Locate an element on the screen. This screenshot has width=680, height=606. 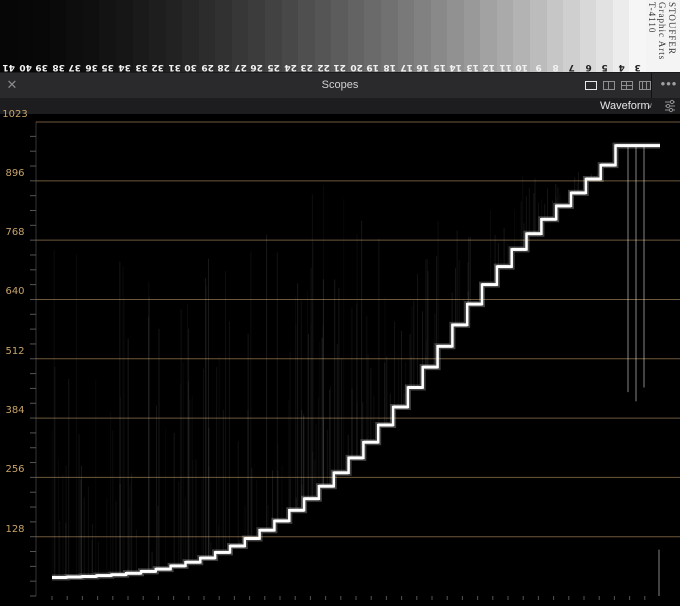
wedge-step-number: 21 is located at coordinates (340, 67).